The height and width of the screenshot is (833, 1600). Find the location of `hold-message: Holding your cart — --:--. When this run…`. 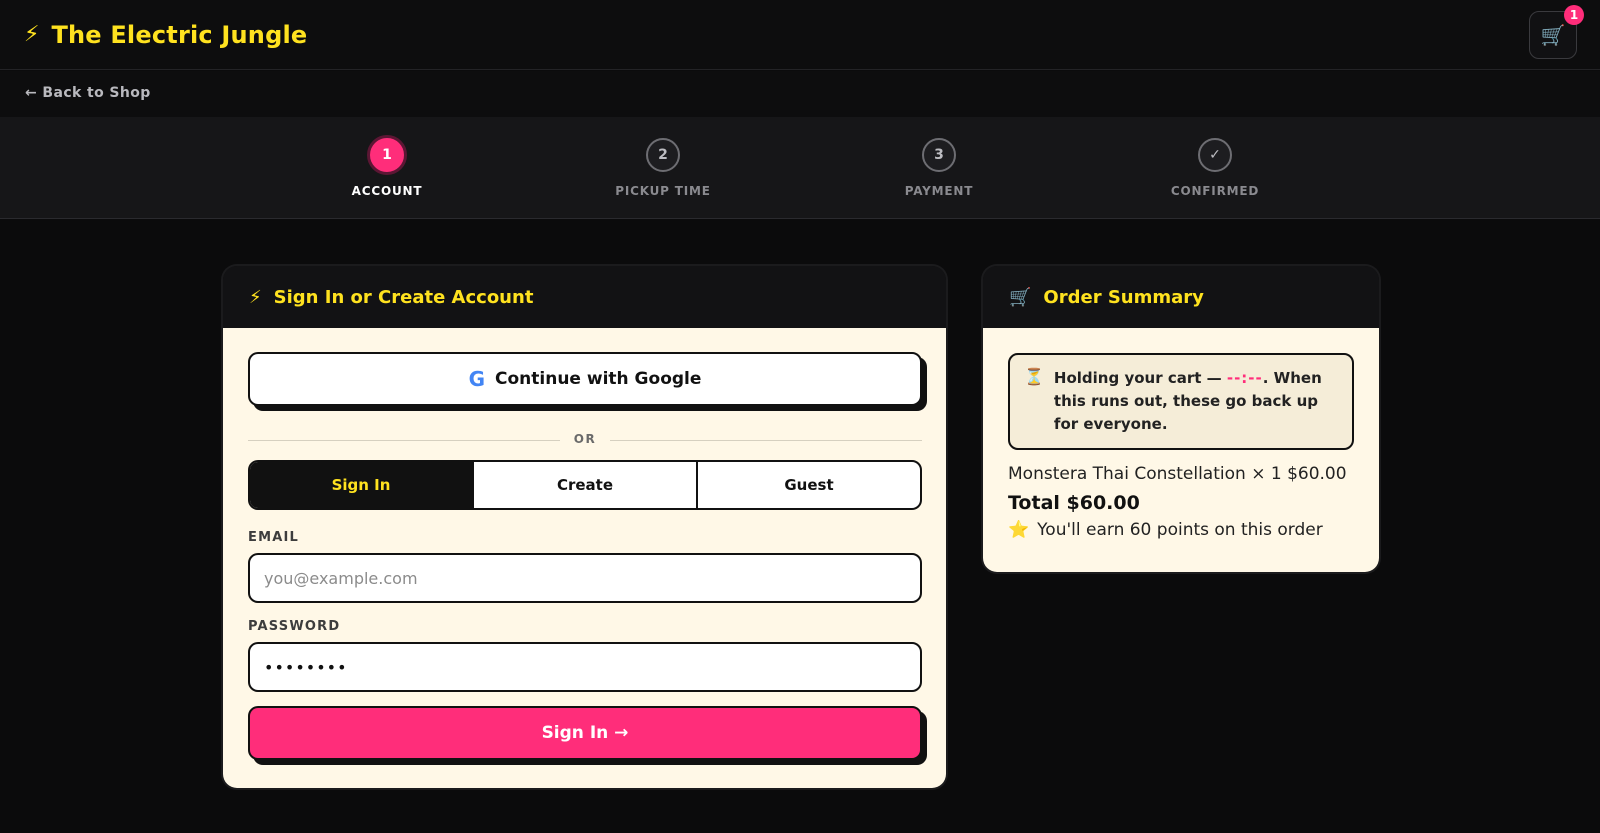

hold-message: Holding your cart — --:--. When this run… is located at coordinates (1196, 401).